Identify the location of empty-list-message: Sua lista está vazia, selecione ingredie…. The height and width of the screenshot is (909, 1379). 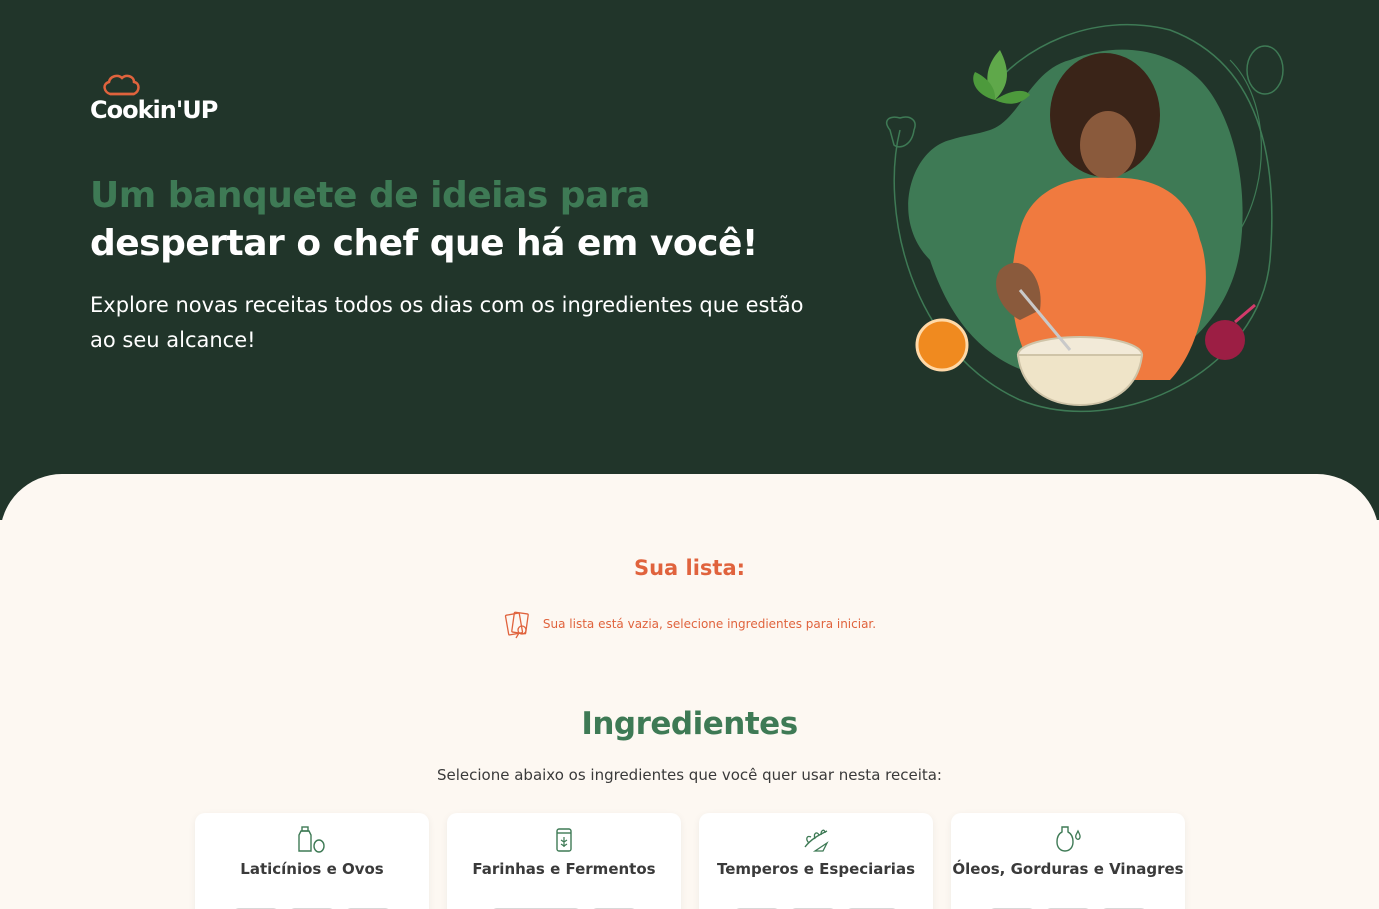
(709, 624).